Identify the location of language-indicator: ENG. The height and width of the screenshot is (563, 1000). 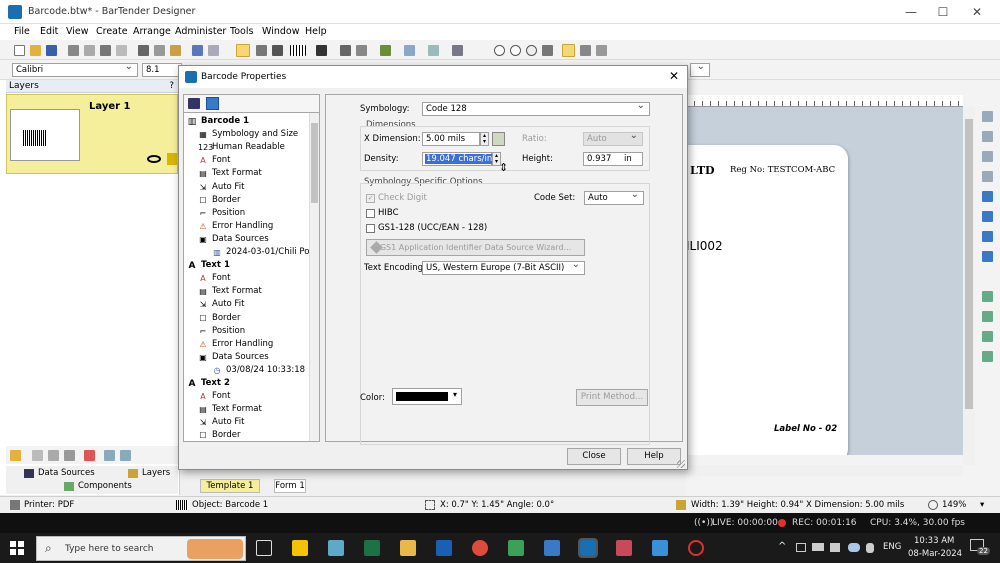
(892, 547).